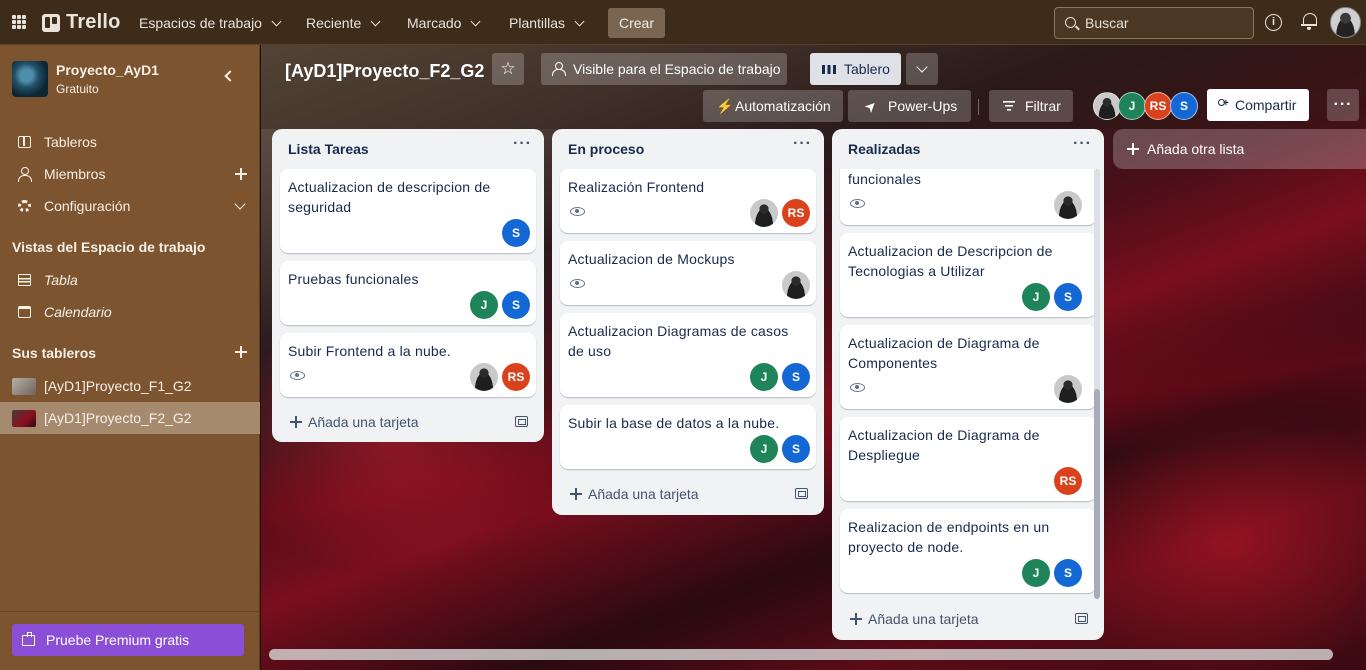  I want to click on card: Subir Frontend a la nube. RS, so click(408, 365).